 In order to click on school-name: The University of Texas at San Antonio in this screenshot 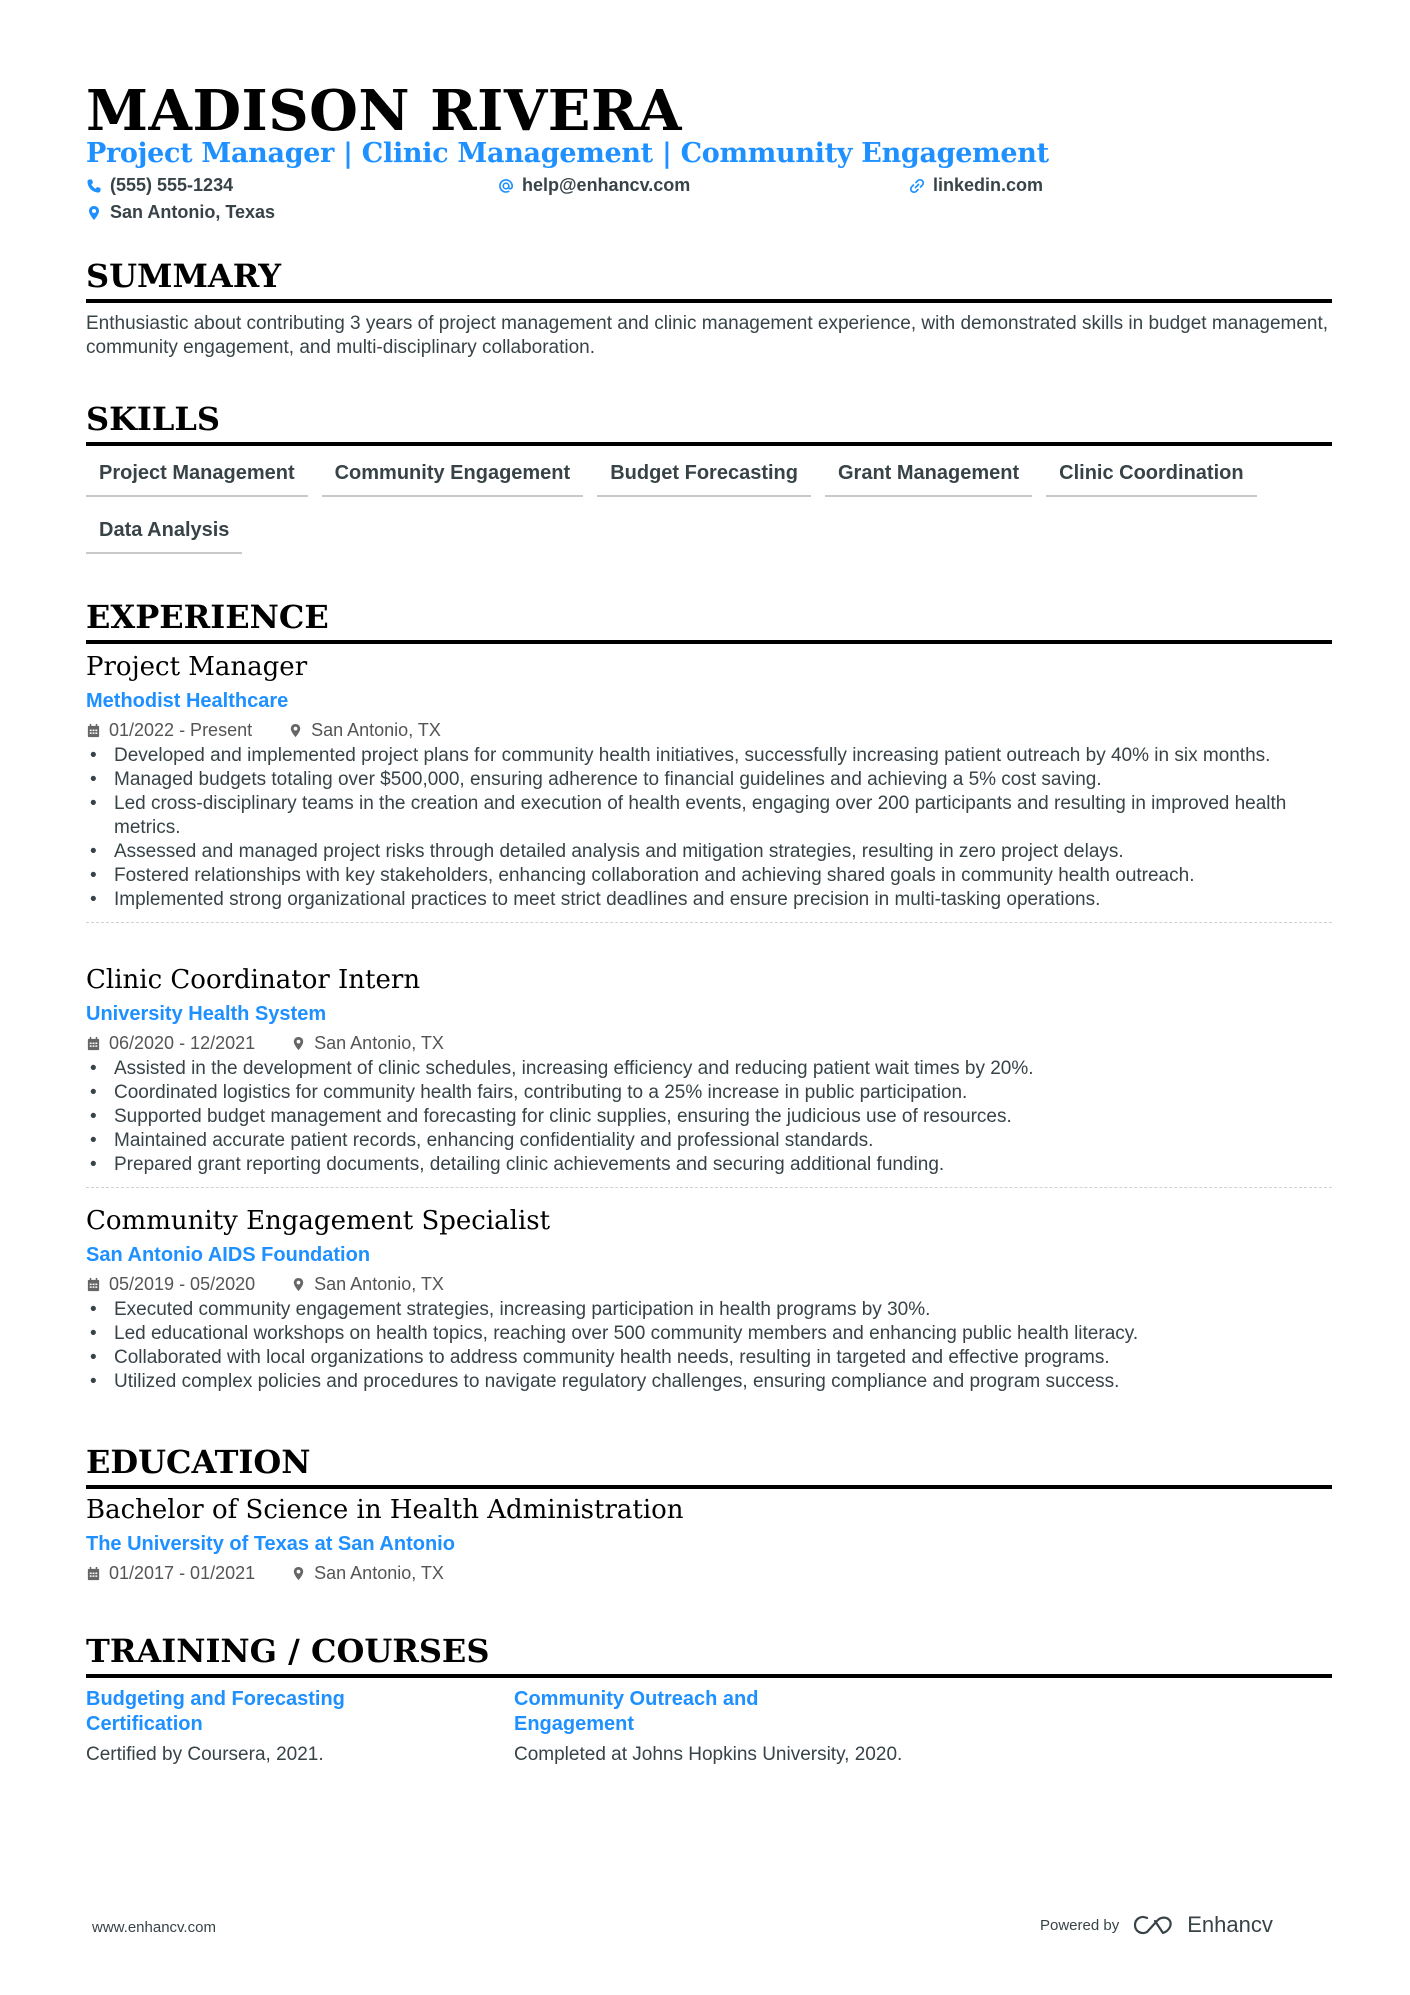, I will do `click(270, 1544)`.